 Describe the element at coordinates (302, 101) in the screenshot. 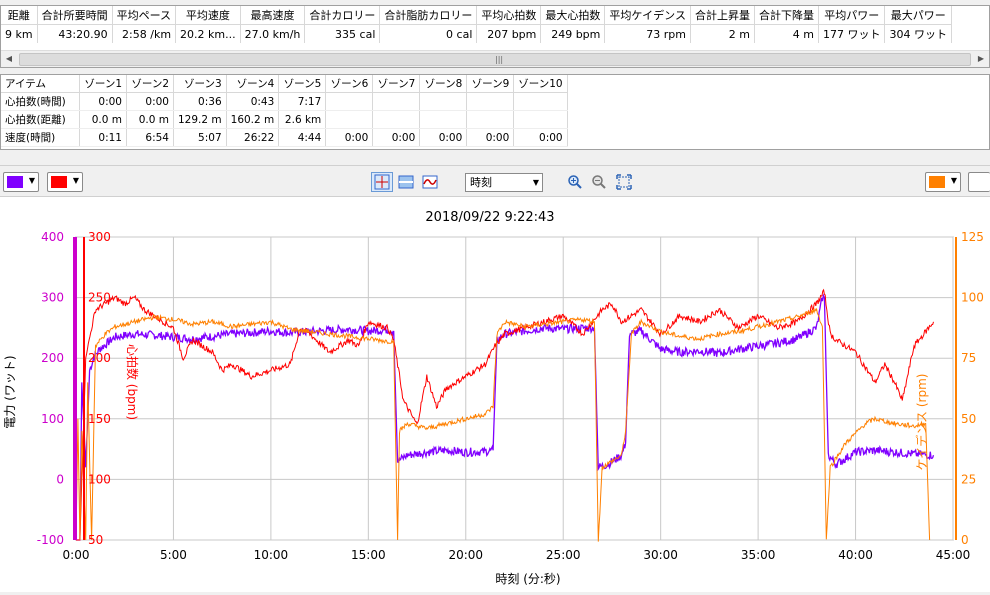

I see `zone-cell: 7:17` at that location.